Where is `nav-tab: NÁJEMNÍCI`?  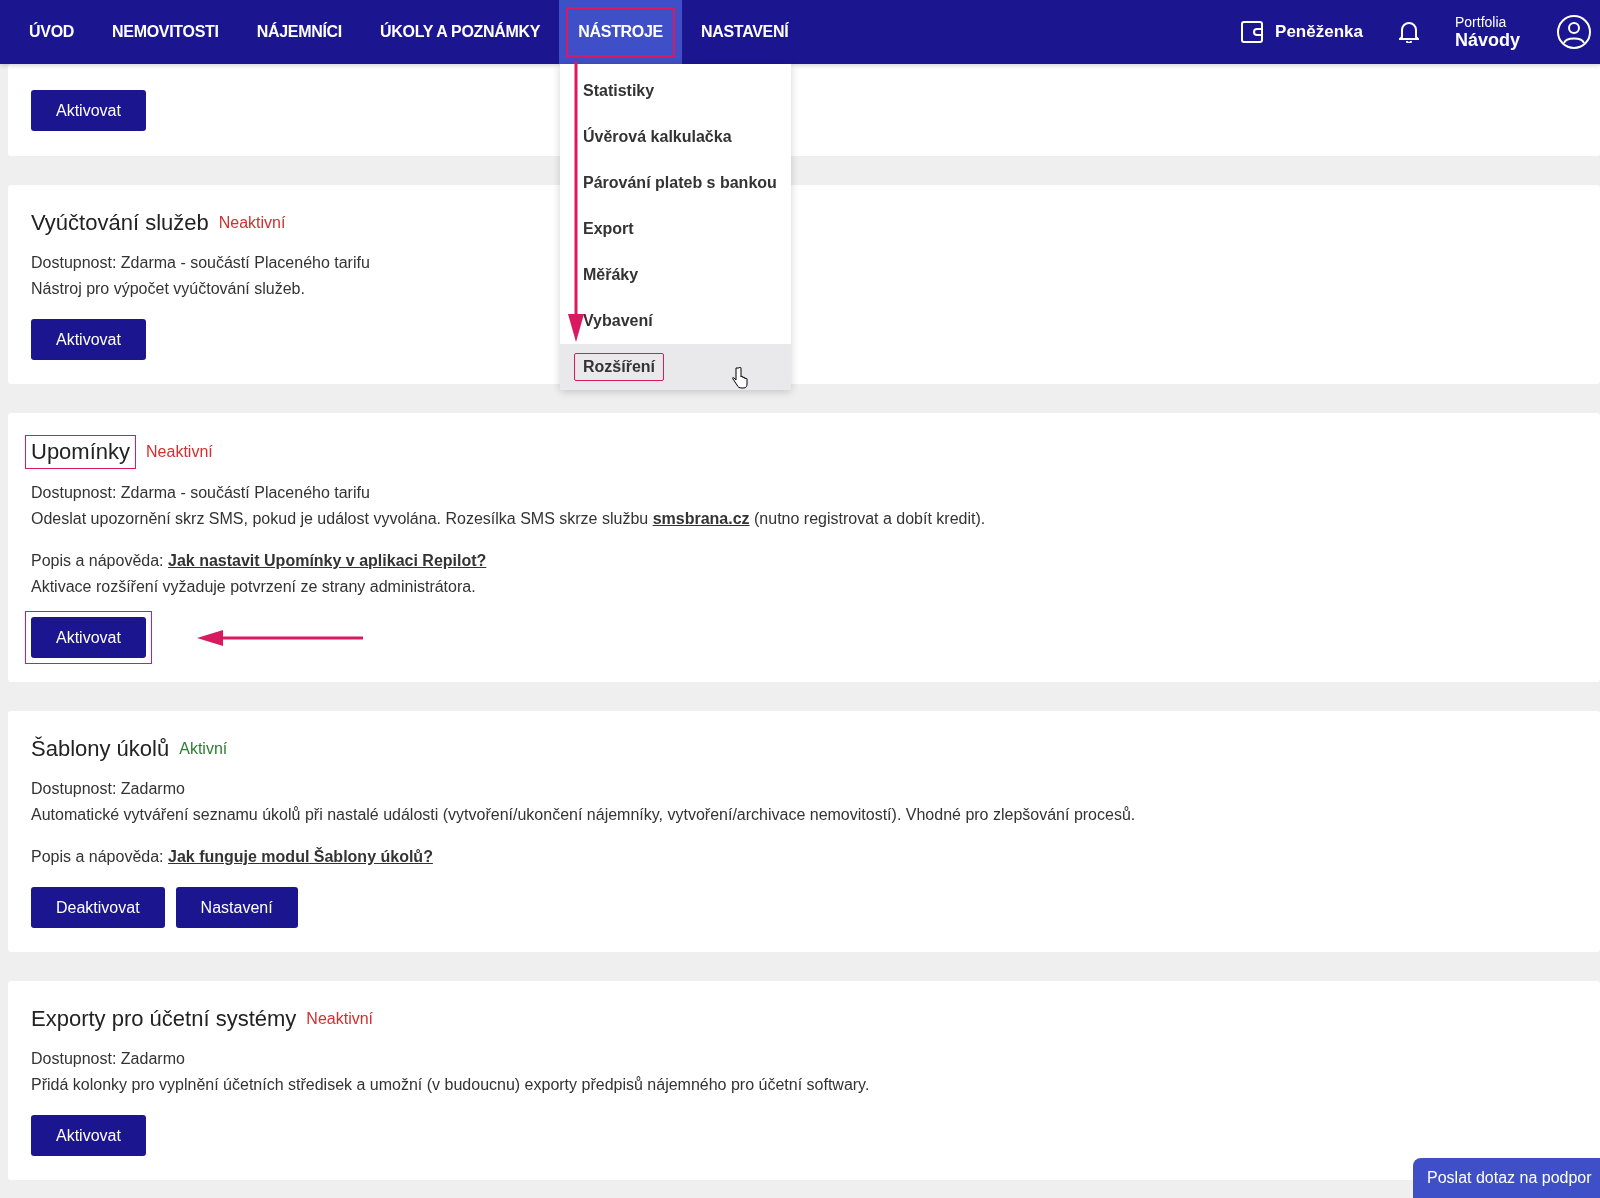
nav-tab: NÁJEMNÍCI is located at coordinates (299, 32).